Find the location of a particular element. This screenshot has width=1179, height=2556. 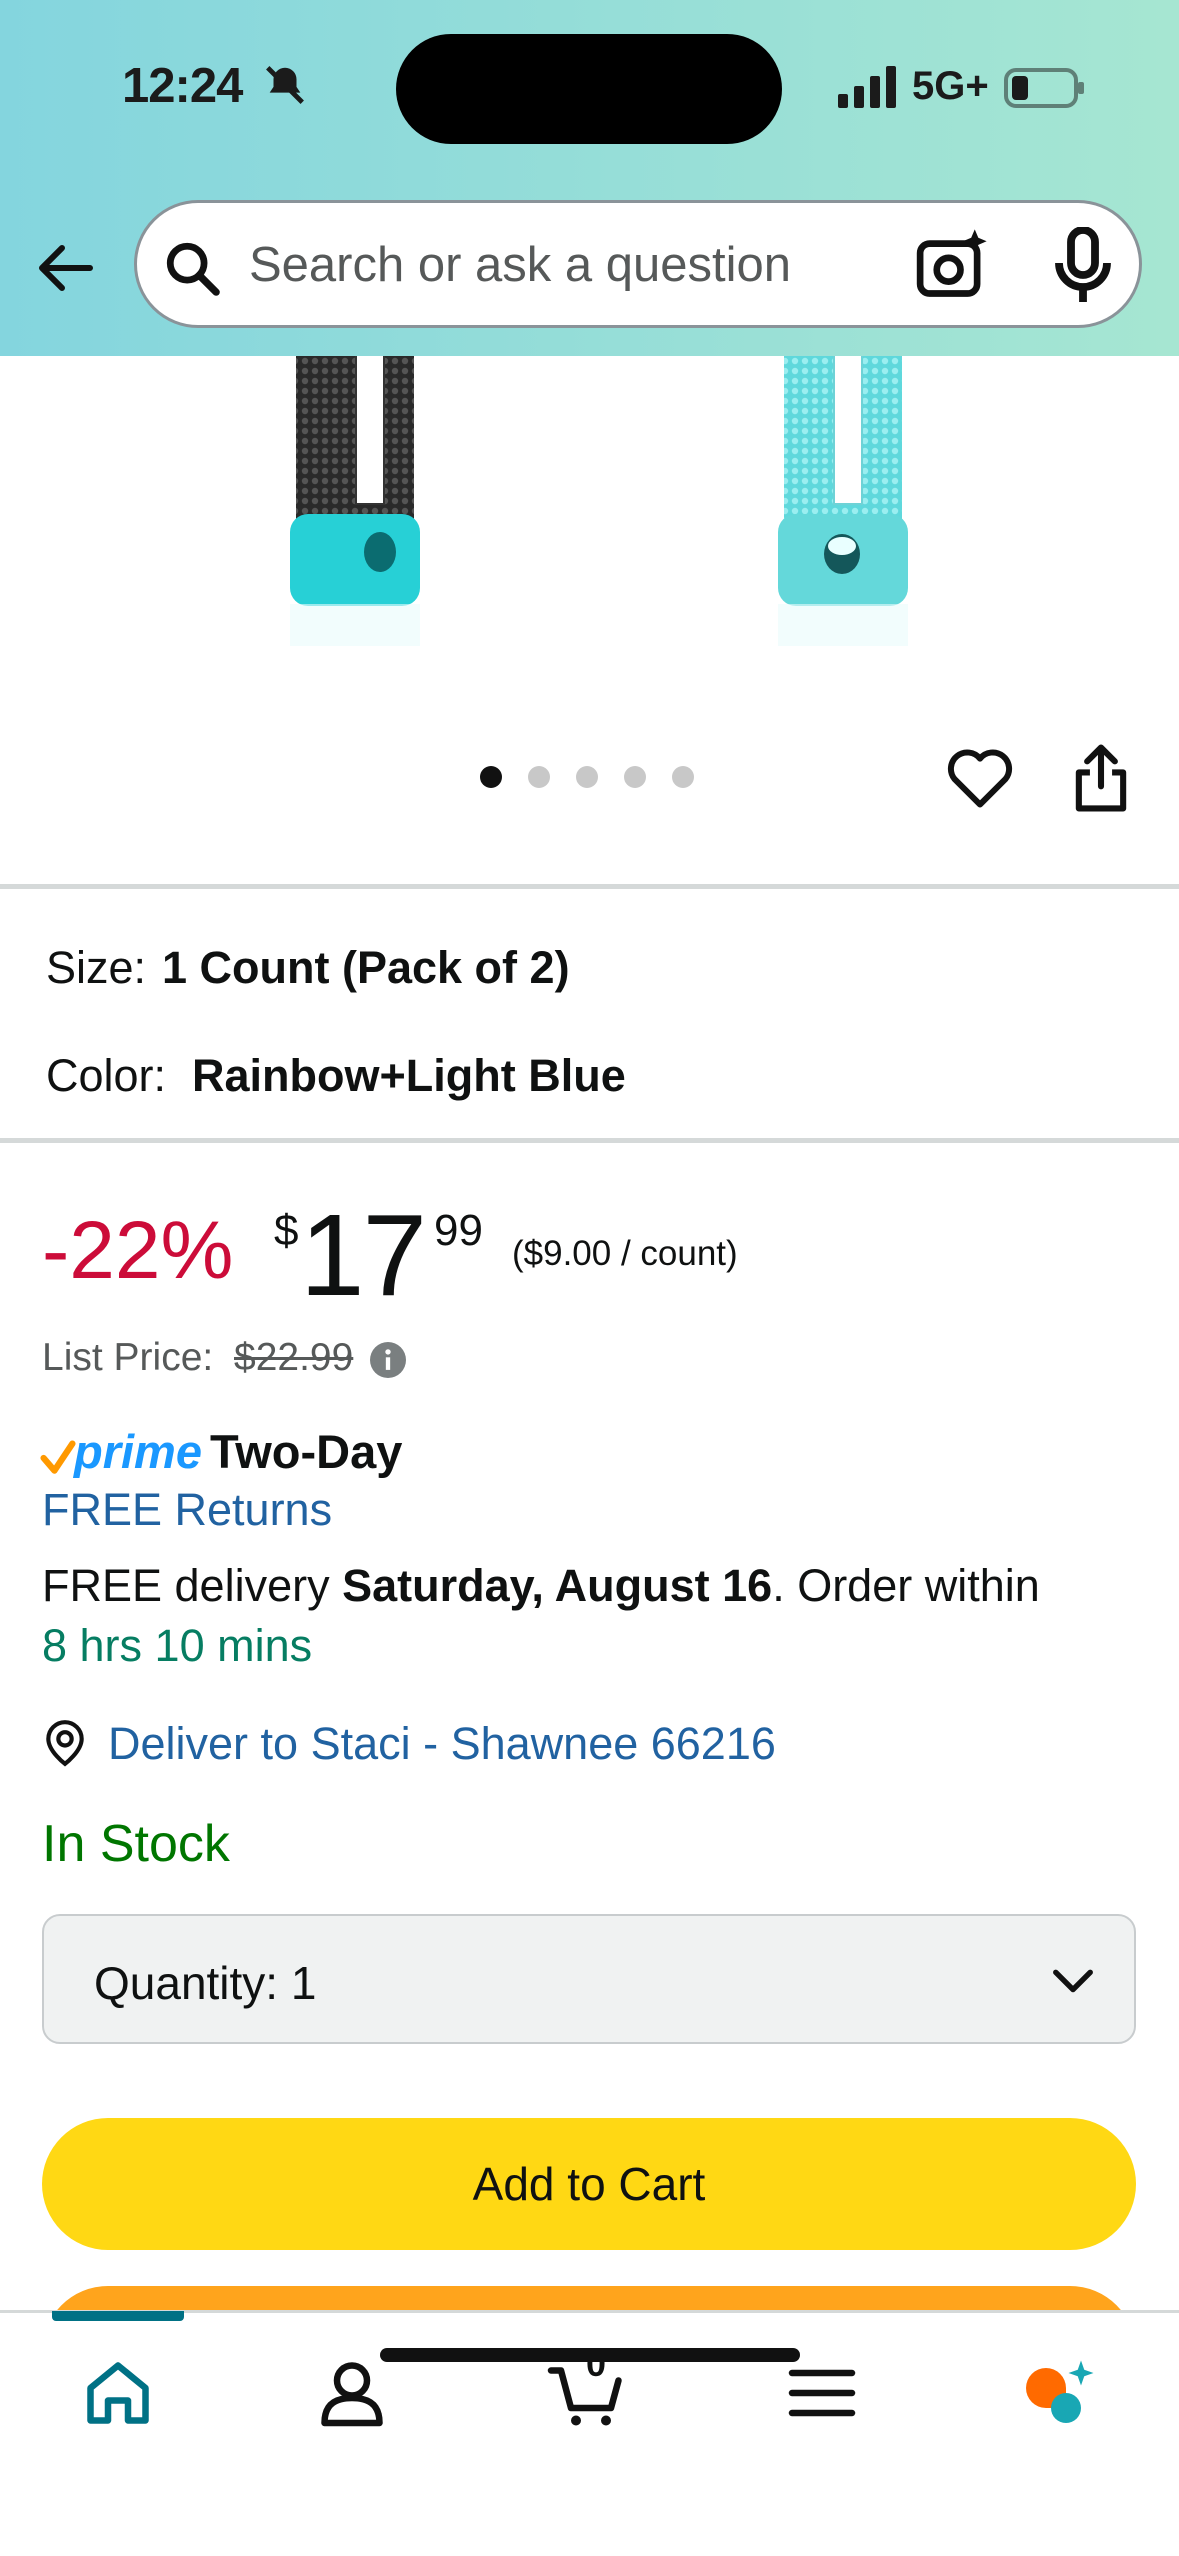

price-fraction: 99 is located at coordinates (458, 1230).